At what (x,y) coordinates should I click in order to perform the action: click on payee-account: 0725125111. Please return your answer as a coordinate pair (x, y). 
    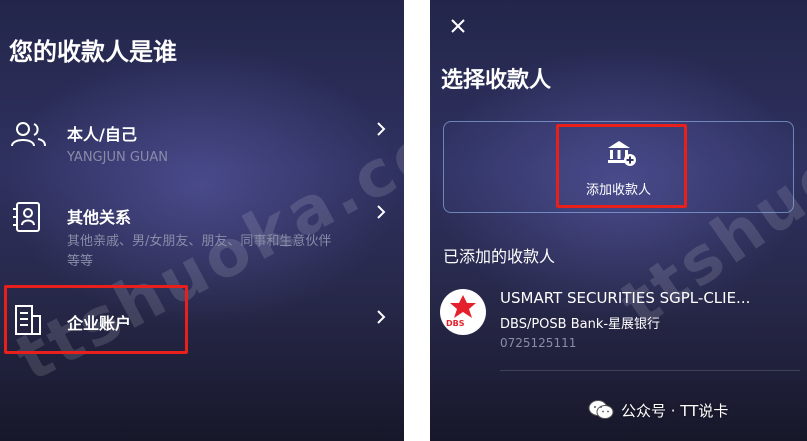
    Looking at the image, I should click on (538, 343).